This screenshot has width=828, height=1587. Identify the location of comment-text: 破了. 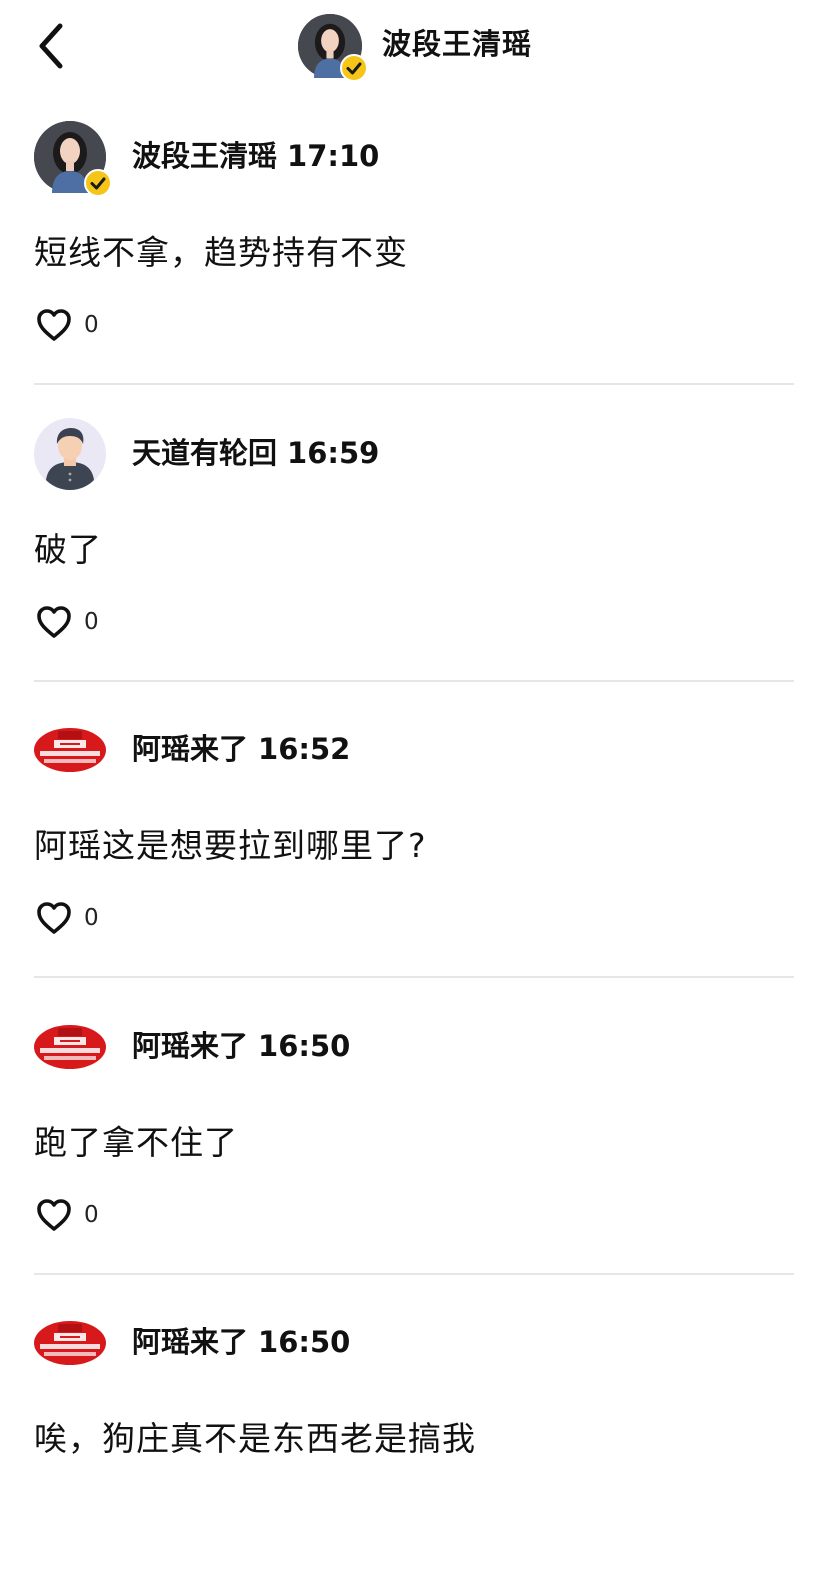
(68, 549).